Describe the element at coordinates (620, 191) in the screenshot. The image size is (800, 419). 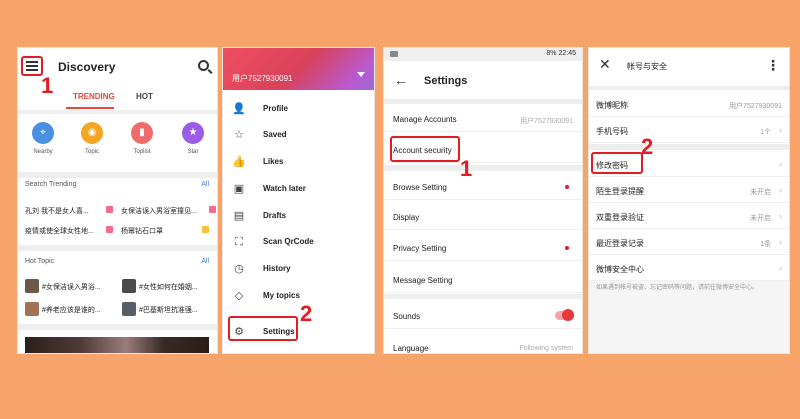
I see `row-label: 陌生登录提醒` at that location.